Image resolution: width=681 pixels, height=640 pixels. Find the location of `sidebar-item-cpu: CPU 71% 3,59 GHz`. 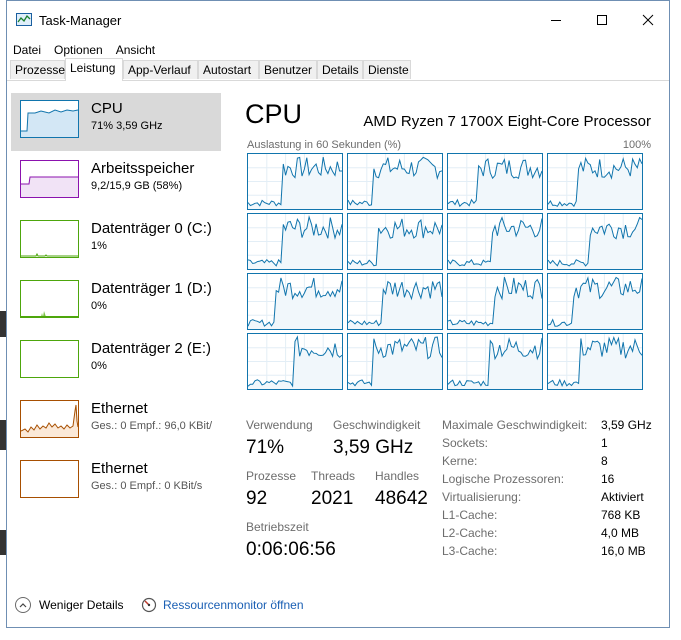

sidebar-item-cpu: CPU 71% 3,59 GHz is located at coordinates (116, 122).